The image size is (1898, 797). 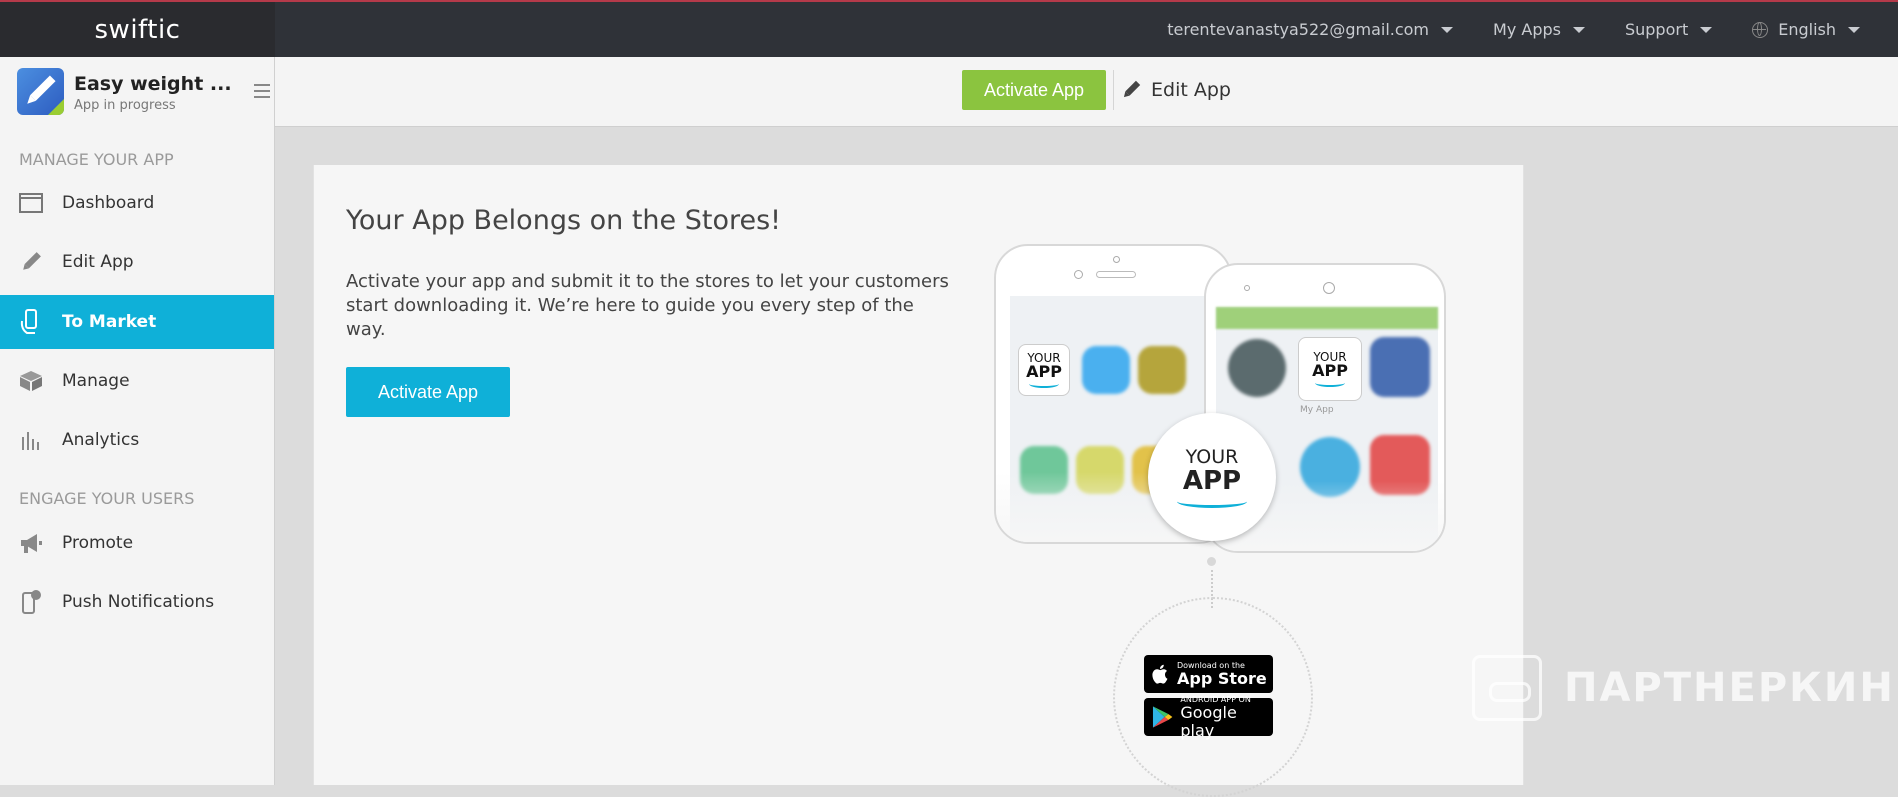 What do you see at coordinates (1212, 456) in the screenshot?
I see `badge-text-your: YOUR` at bounding box center [1212, 456].